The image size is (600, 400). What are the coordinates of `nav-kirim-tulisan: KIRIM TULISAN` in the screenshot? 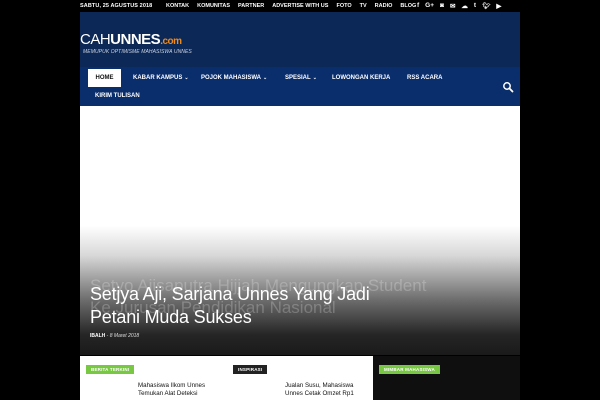 It's located at (117, 96).